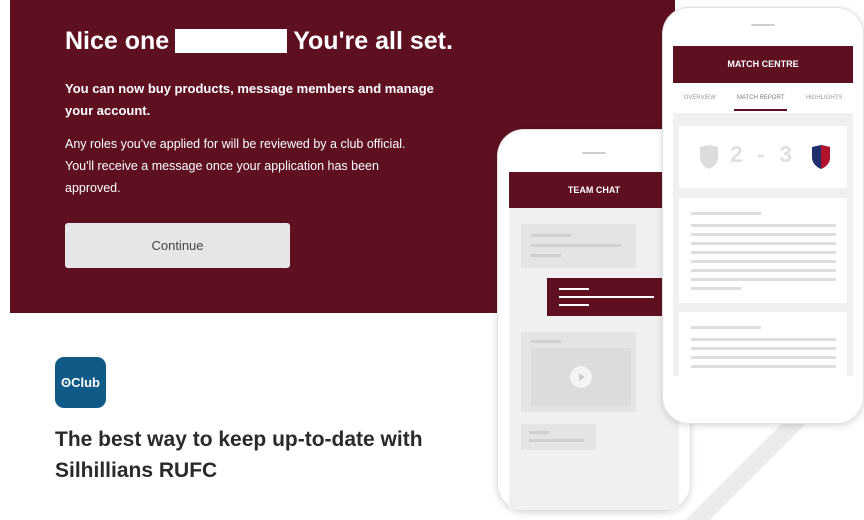 The image size is (864, 520). Describe the element at coordinates (373, 41) in the screenshot. I see `headline-end: You're all set.` at that location.